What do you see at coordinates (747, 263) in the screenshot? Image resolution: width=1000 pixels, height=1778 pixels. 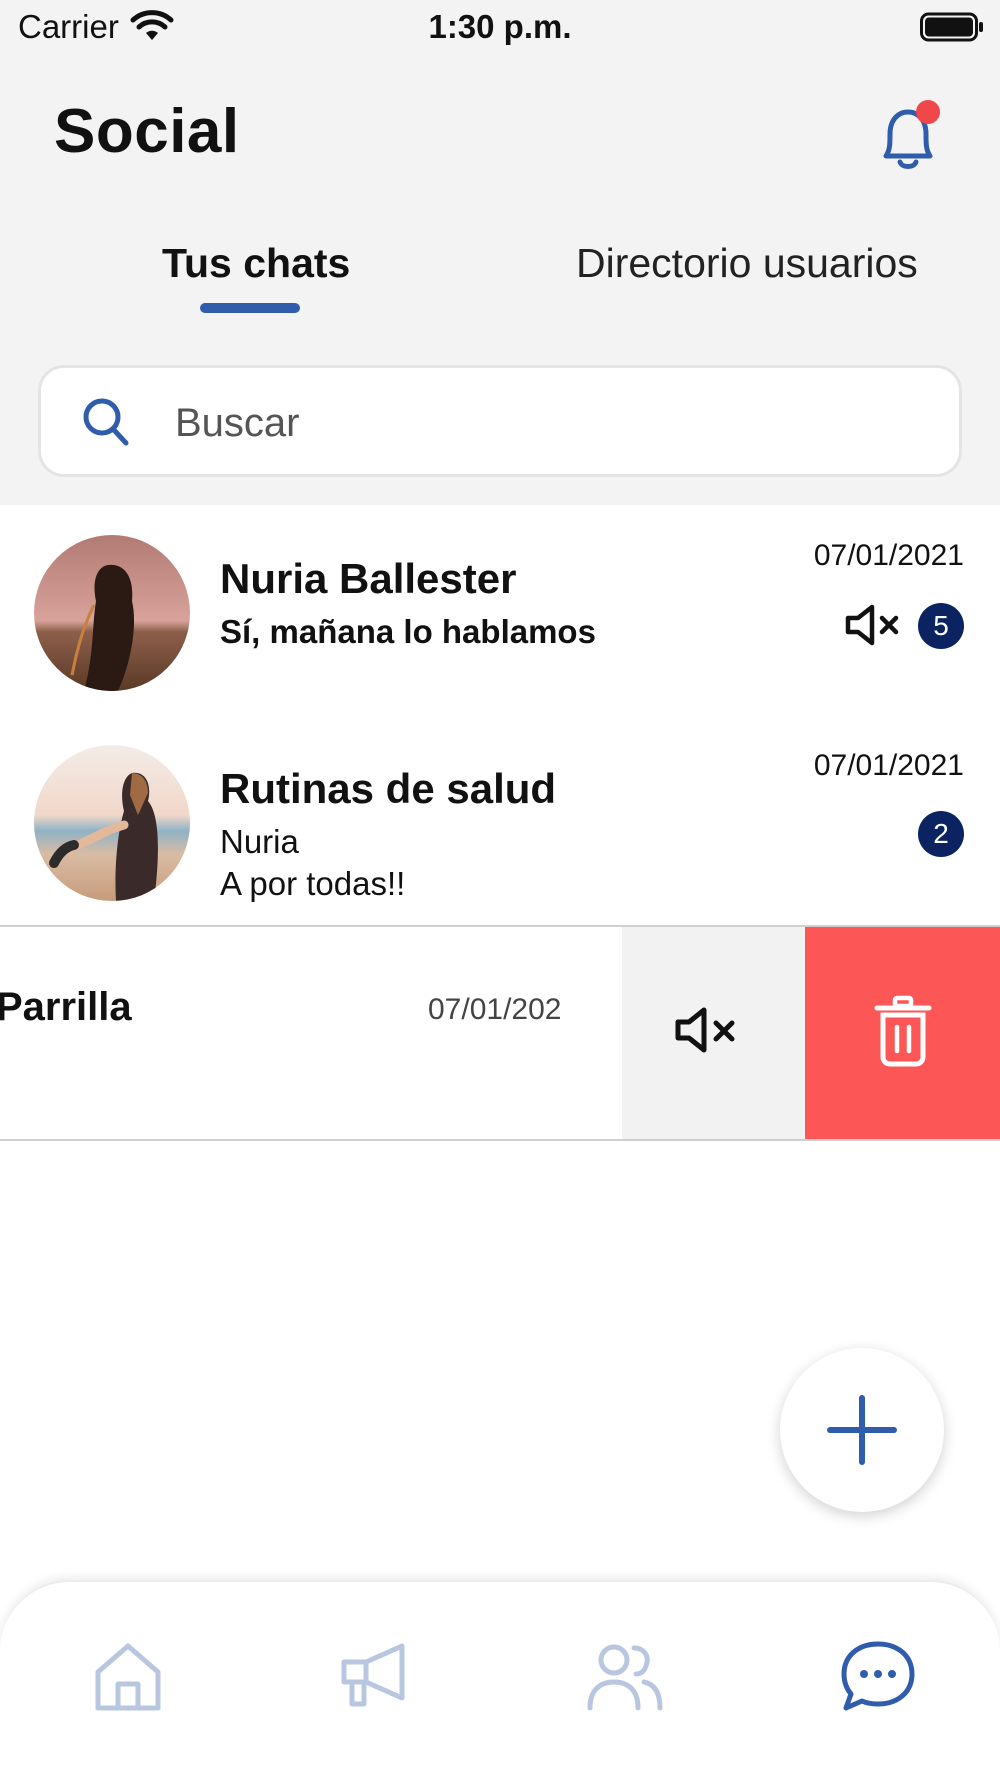 I see `tab-user-directory: Directorio usuarios` at bounding box center [747, 263].